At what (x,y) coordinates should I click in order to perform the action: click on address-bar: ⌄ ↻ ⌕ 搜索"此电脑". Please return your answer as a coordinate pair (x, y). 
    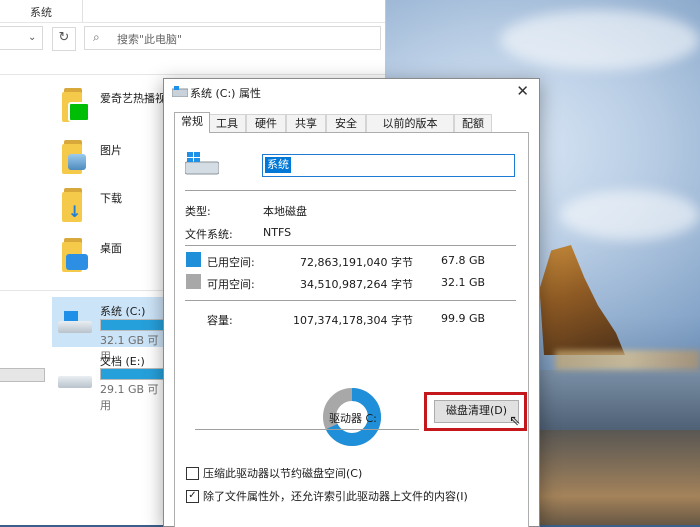
    Looking at the image, I should click on (192, 38).